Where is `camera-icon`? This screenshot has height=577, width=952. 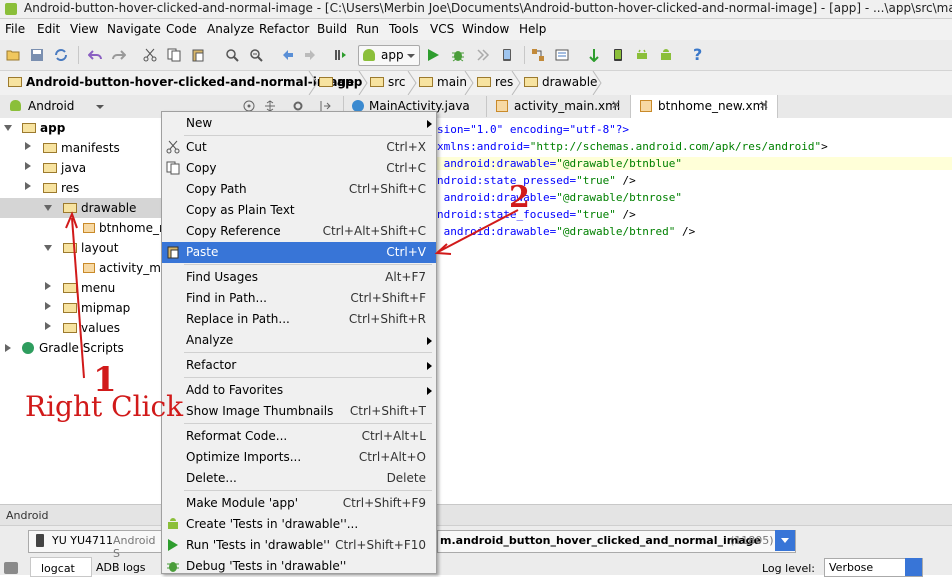 camera-icon is located at coordinates (11, 568).